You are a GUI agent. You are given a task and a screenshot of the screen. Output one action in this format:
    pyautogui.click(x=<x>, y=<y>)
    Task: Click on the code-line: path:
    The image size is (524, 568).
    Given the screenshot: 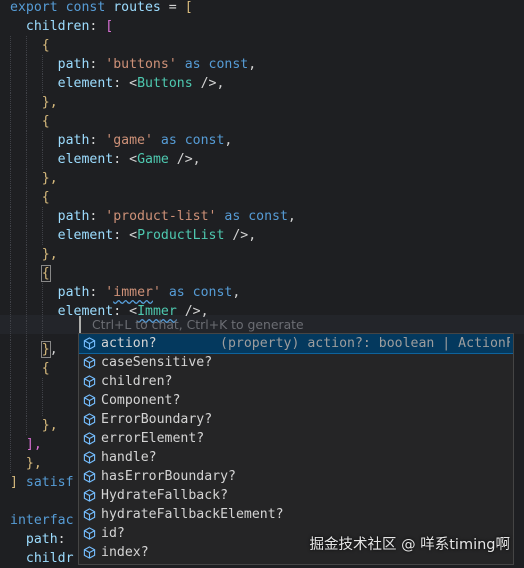 What is the action you would take?
    pyautogui.click(x=42, y=539)
    